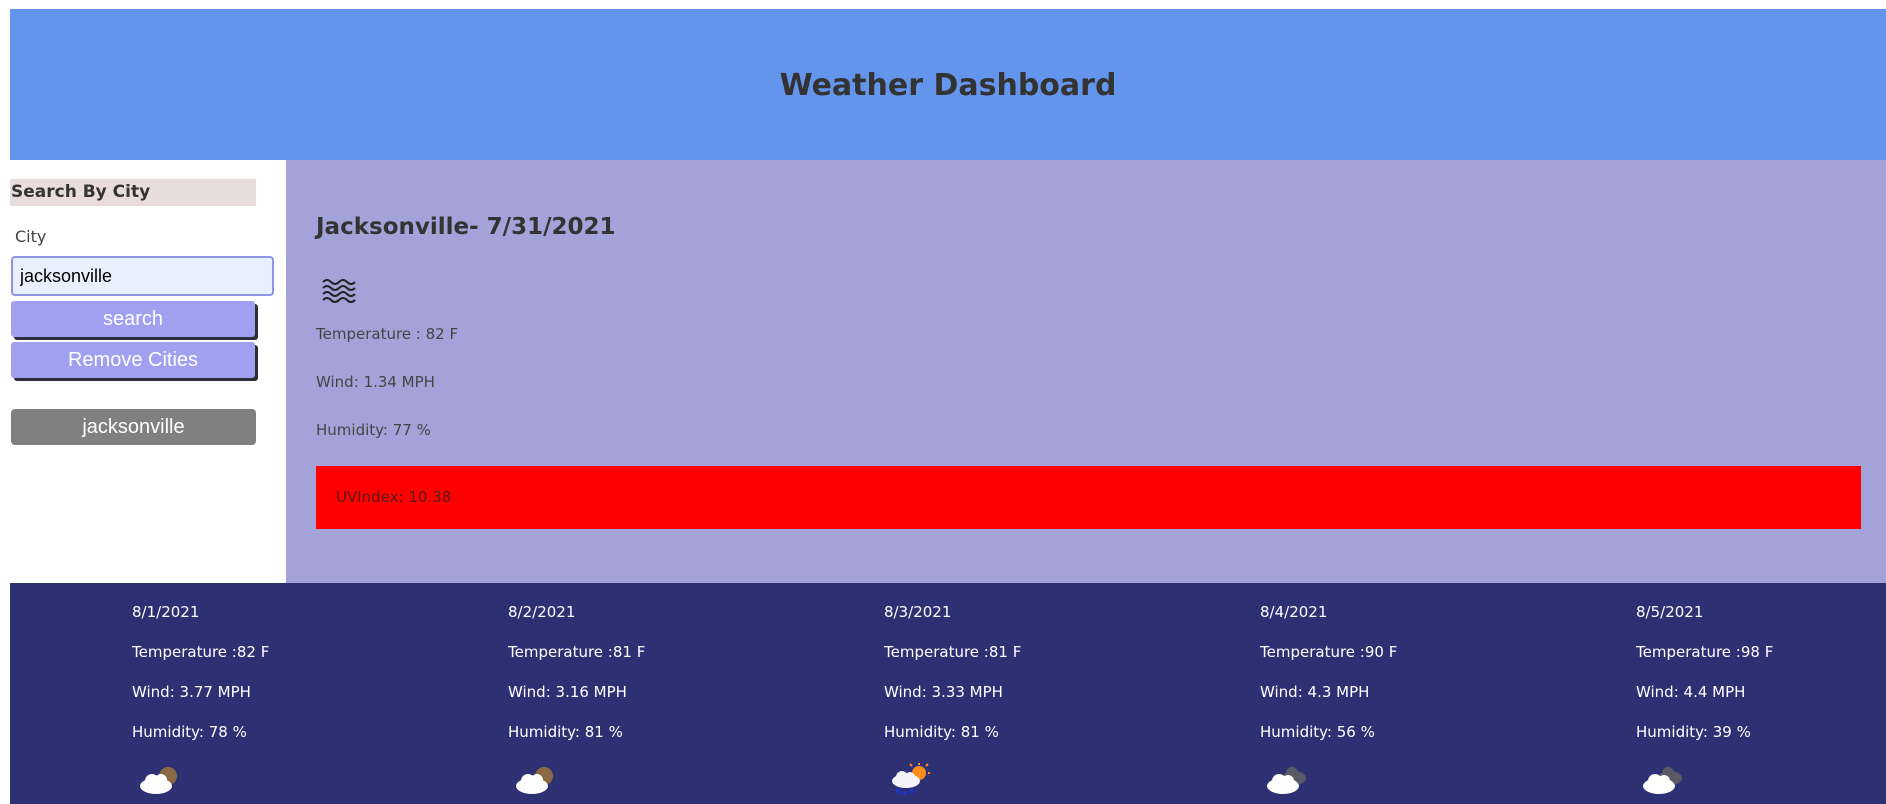 The image size is (1886, 804). What do you see at coordinates (133, 192) in the screenshot?
I see `search-heading: Search By City` at bounding box center [133, 192].